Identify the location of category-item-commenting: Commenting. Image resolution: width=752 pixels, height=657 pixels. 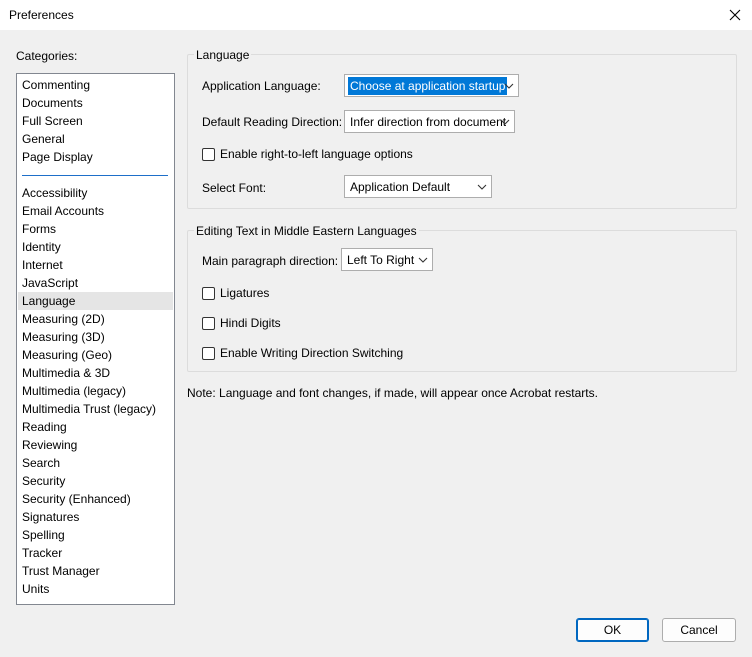
(95, 85).